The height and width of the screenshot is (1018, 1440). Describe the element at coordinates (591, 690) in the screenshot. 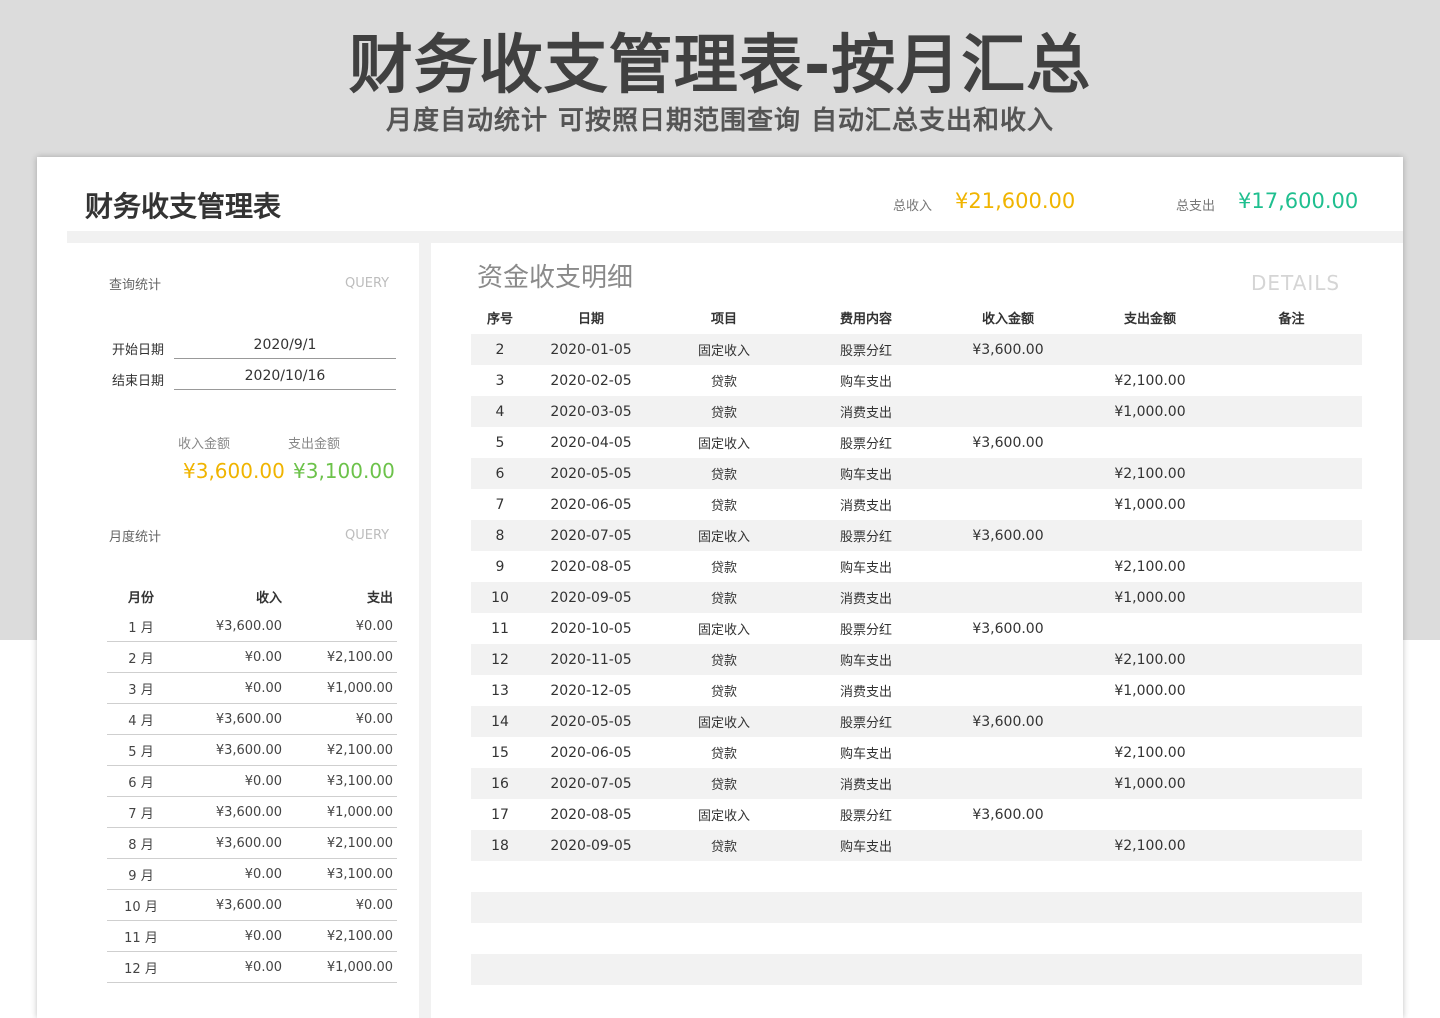

I see `details-cell-date: 2020-12-05` at that location.